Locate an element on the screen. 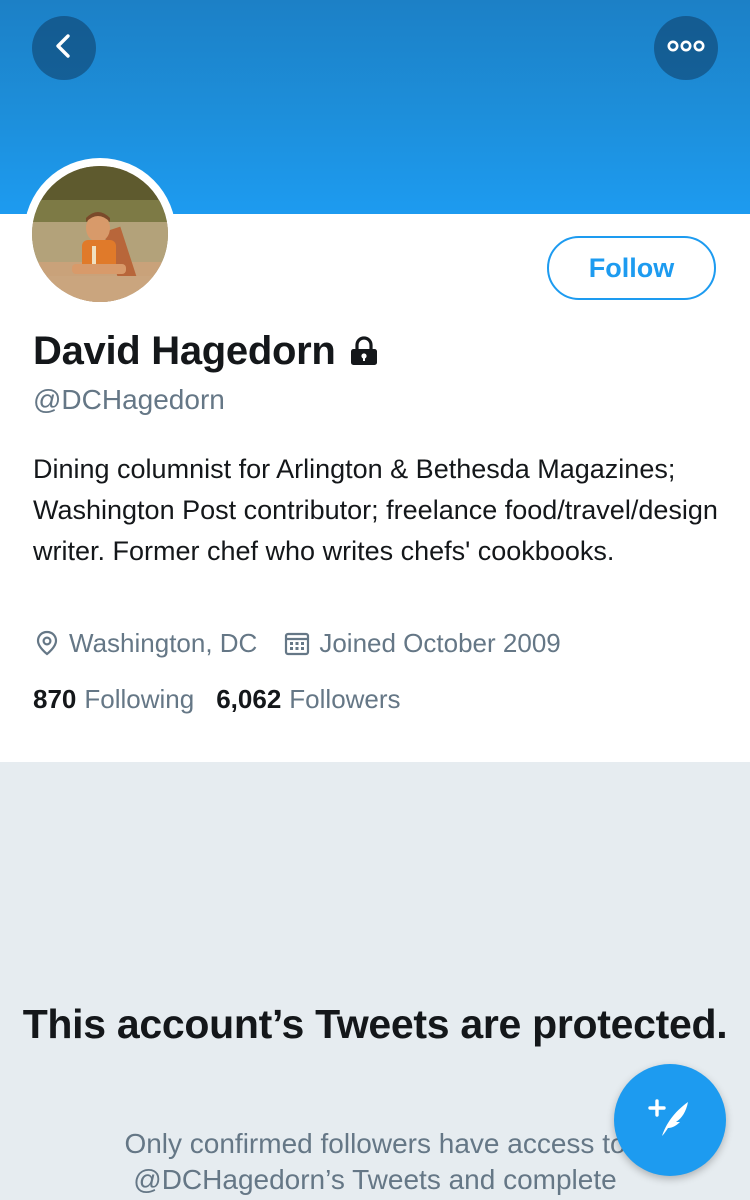  location-item: Washington, DC is located at coordinates (145, 643).